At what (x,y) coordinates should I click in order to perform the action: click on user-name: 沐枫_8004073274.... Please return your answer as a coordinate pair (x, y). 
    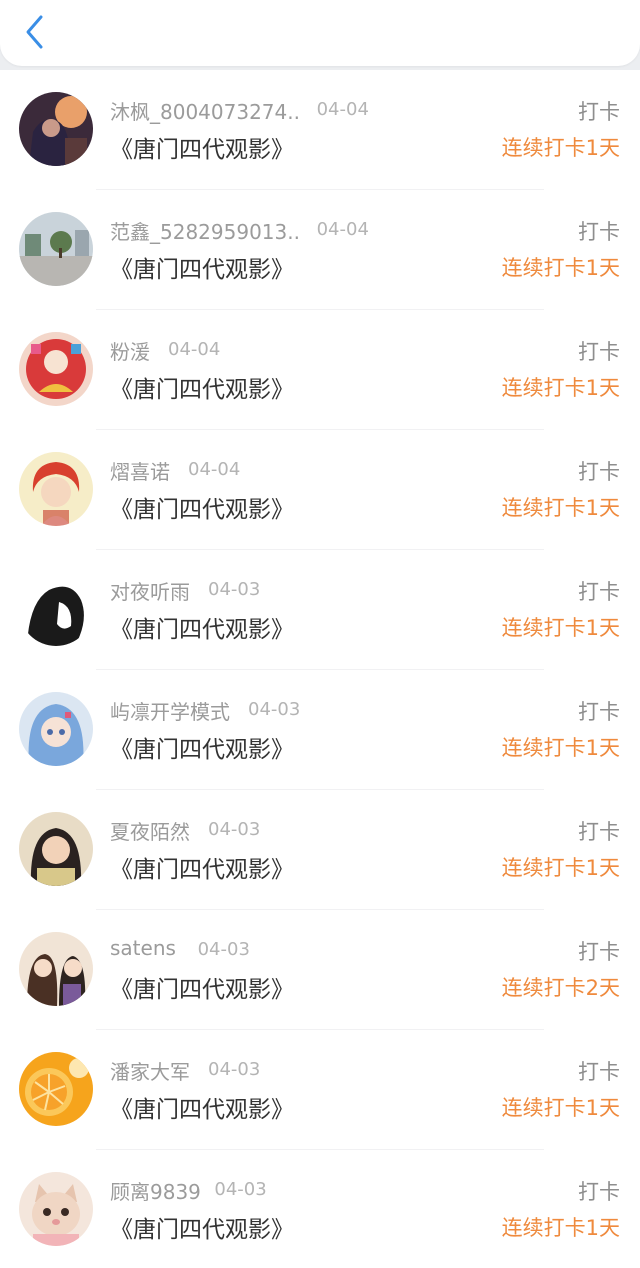
    Looking at the image, I should click on (205, 110).